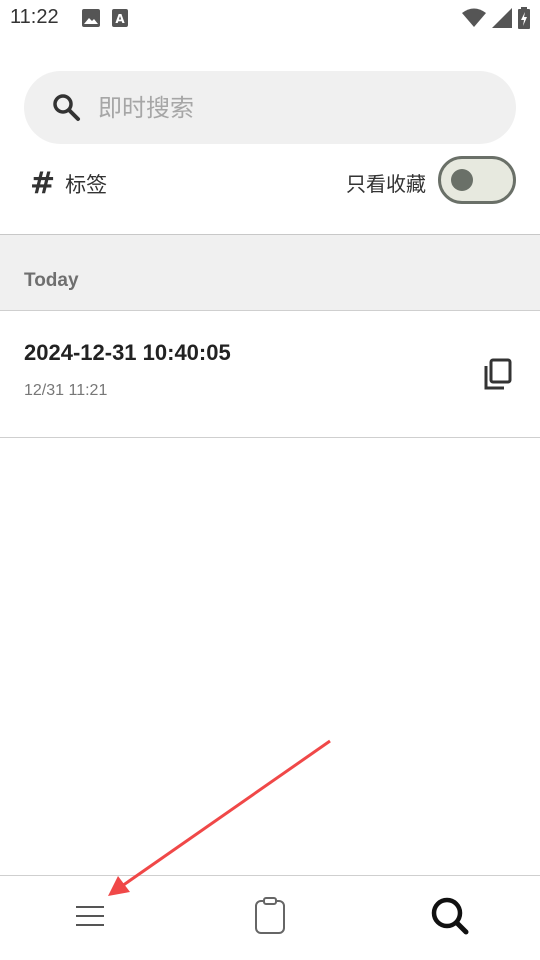 The height and width of the screenshot is (960, 540). I want to click on section-header: Today, so click(270, 273).